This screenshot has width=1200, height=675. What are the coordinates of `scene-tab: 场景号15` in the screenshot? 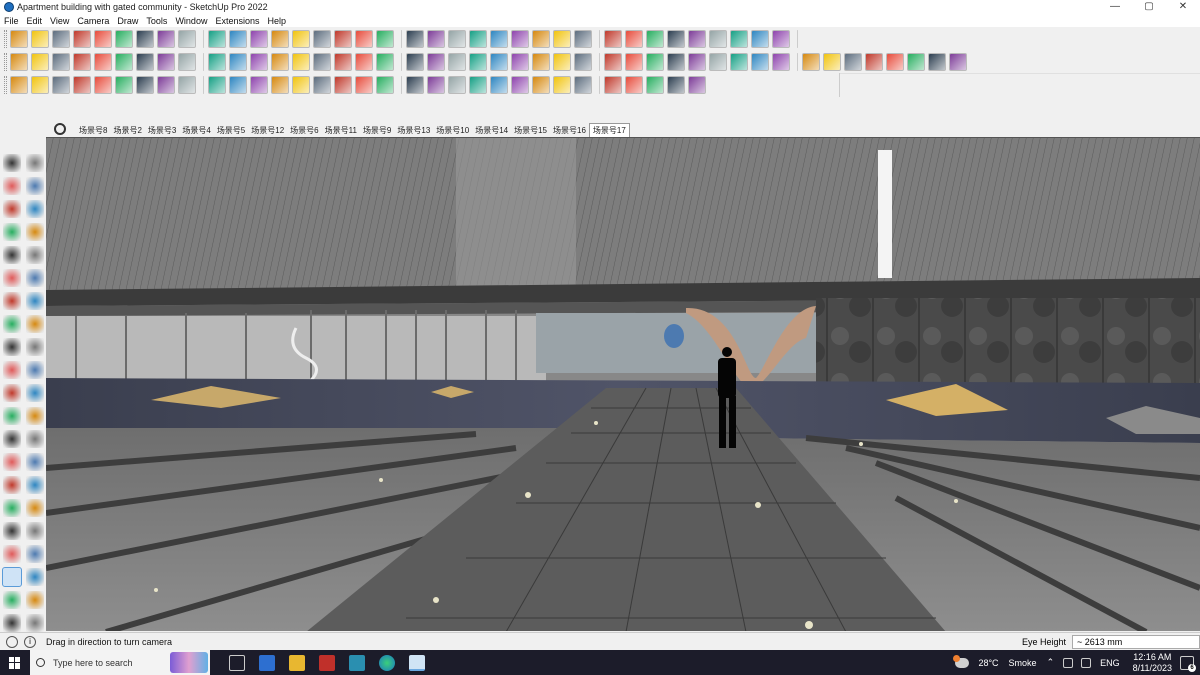 It's located at (530, 130).